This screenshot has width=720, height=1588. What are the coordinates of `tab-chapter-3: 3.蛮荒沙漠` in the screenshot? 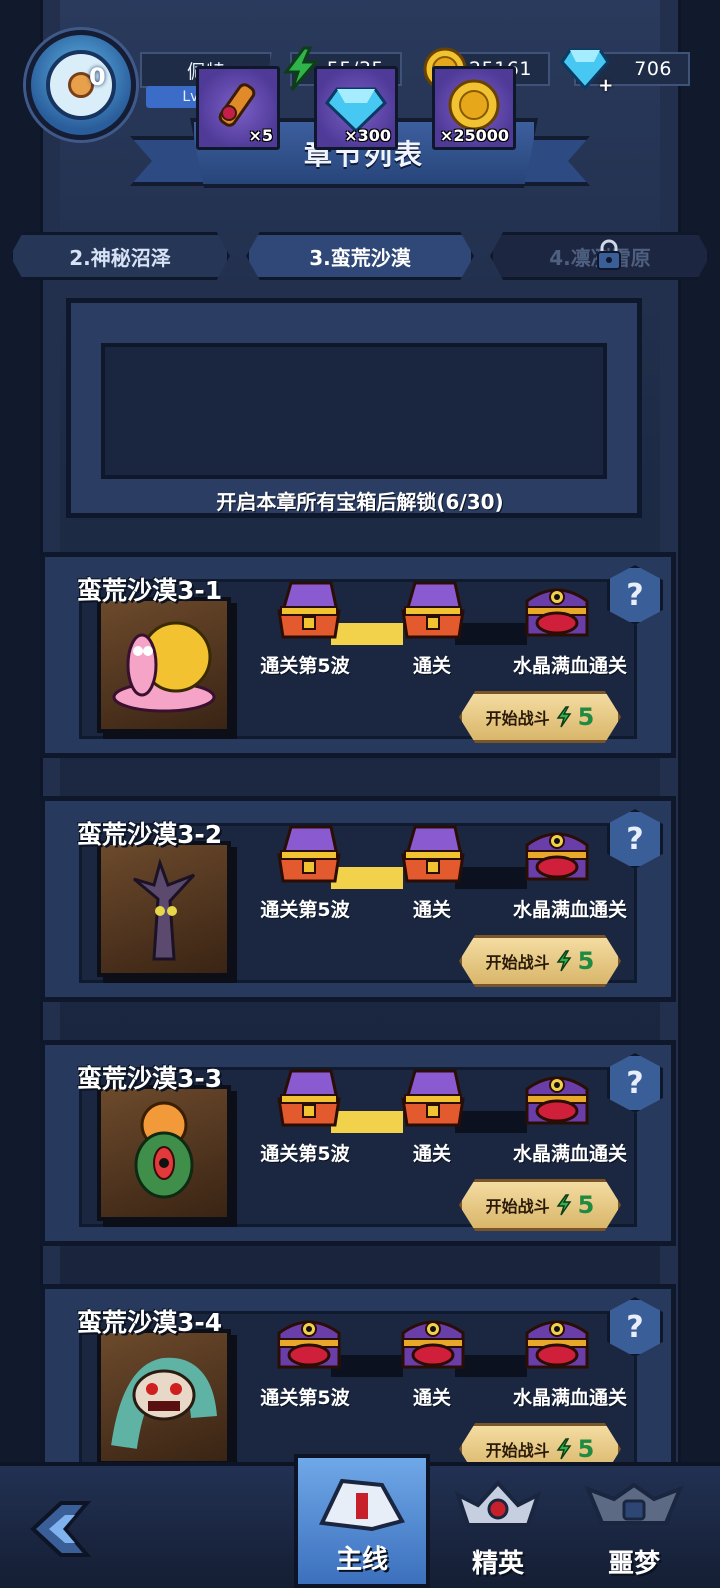 It's located at (360, 256).